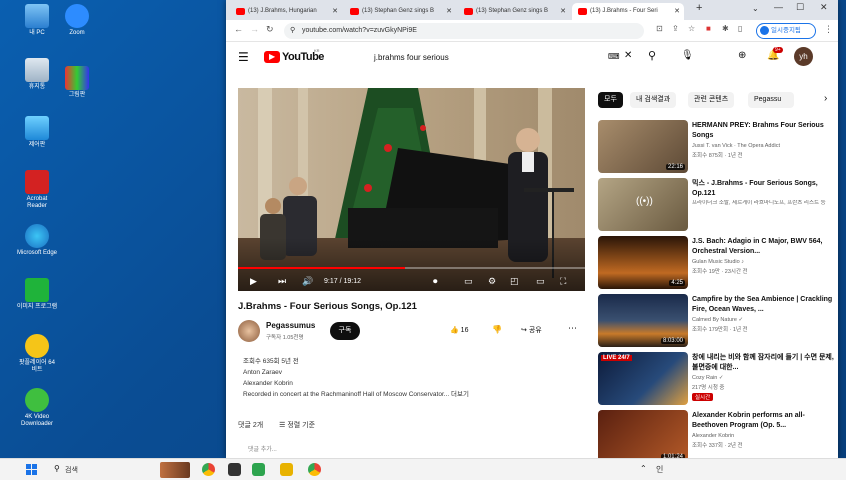 This screenshot has width=846, height=480. What do you see at coordinates (345, 331) in the screenshot?
I see `subscribe-button: 구독` at bounding box center [345, 331].